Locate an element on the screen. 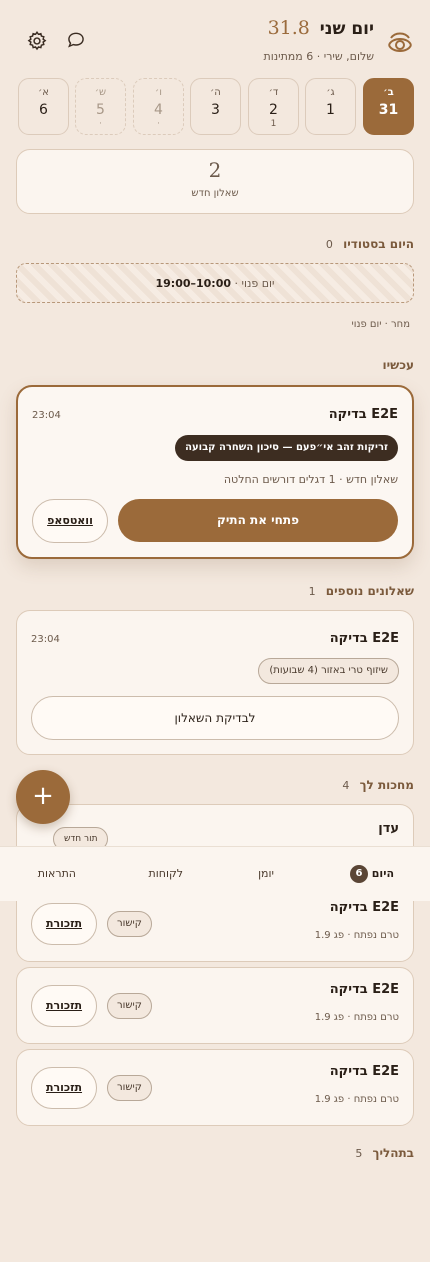 This screenshot has width=430, height=1262. tab-alerts: התראות is located at coordinates (57, 873).